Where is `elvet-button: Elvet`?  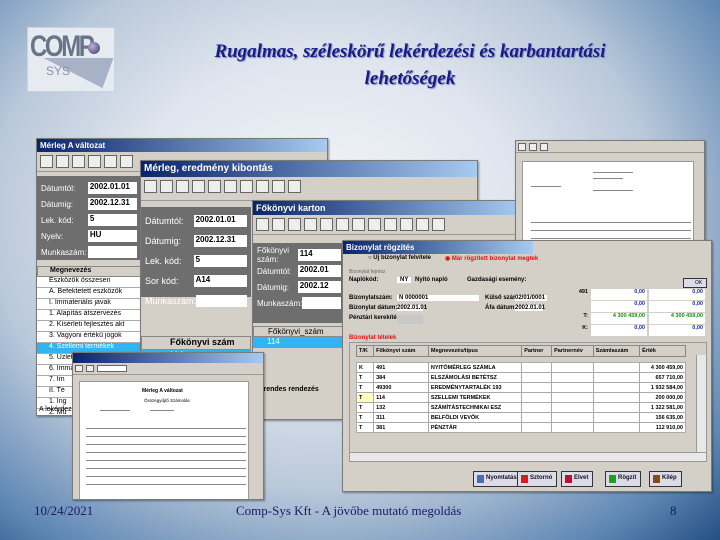 elvet-button: Elvet is located at coordinates (577, 479).